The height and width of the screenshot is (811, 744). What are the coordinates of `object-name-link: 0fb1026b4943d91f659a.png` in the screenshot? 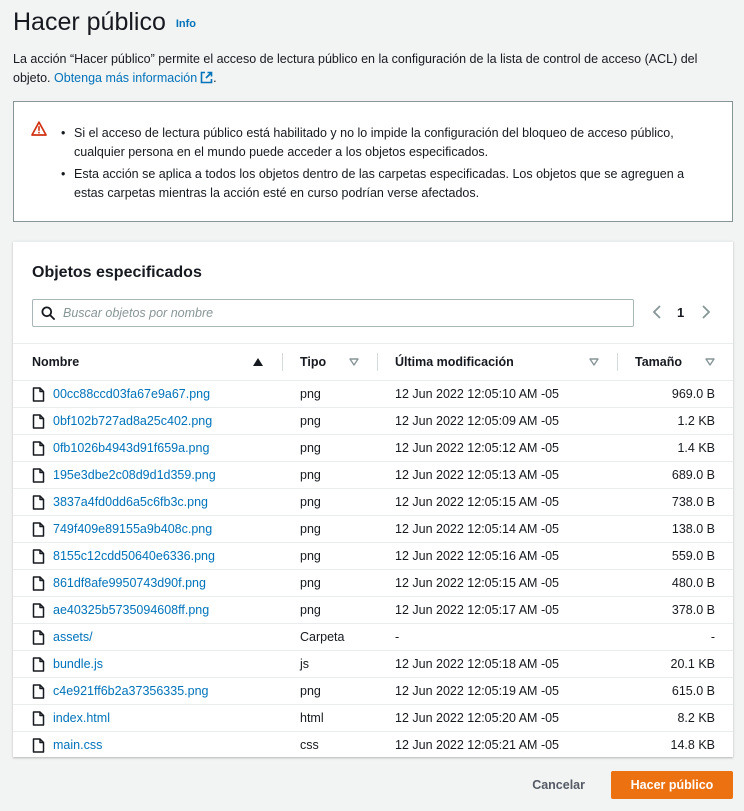 It's located at (131, 448).